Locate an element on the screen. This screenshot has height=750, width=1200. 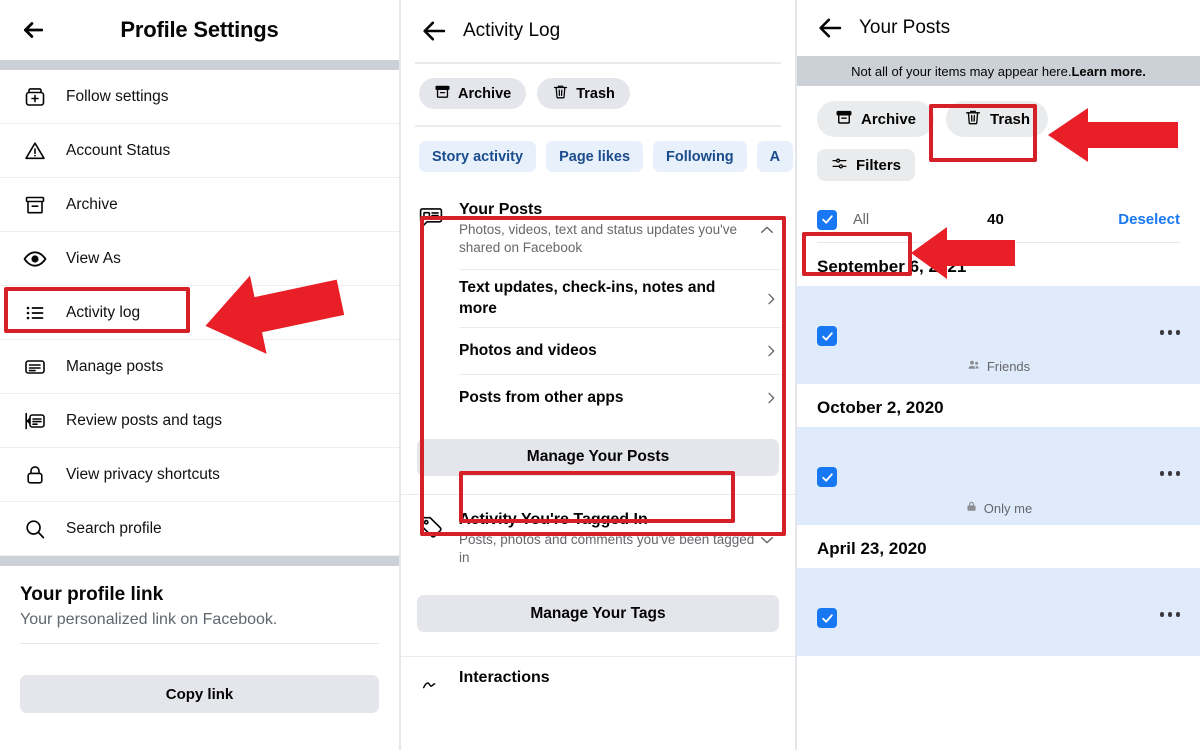
post-card is located at coordinates (998, 612).